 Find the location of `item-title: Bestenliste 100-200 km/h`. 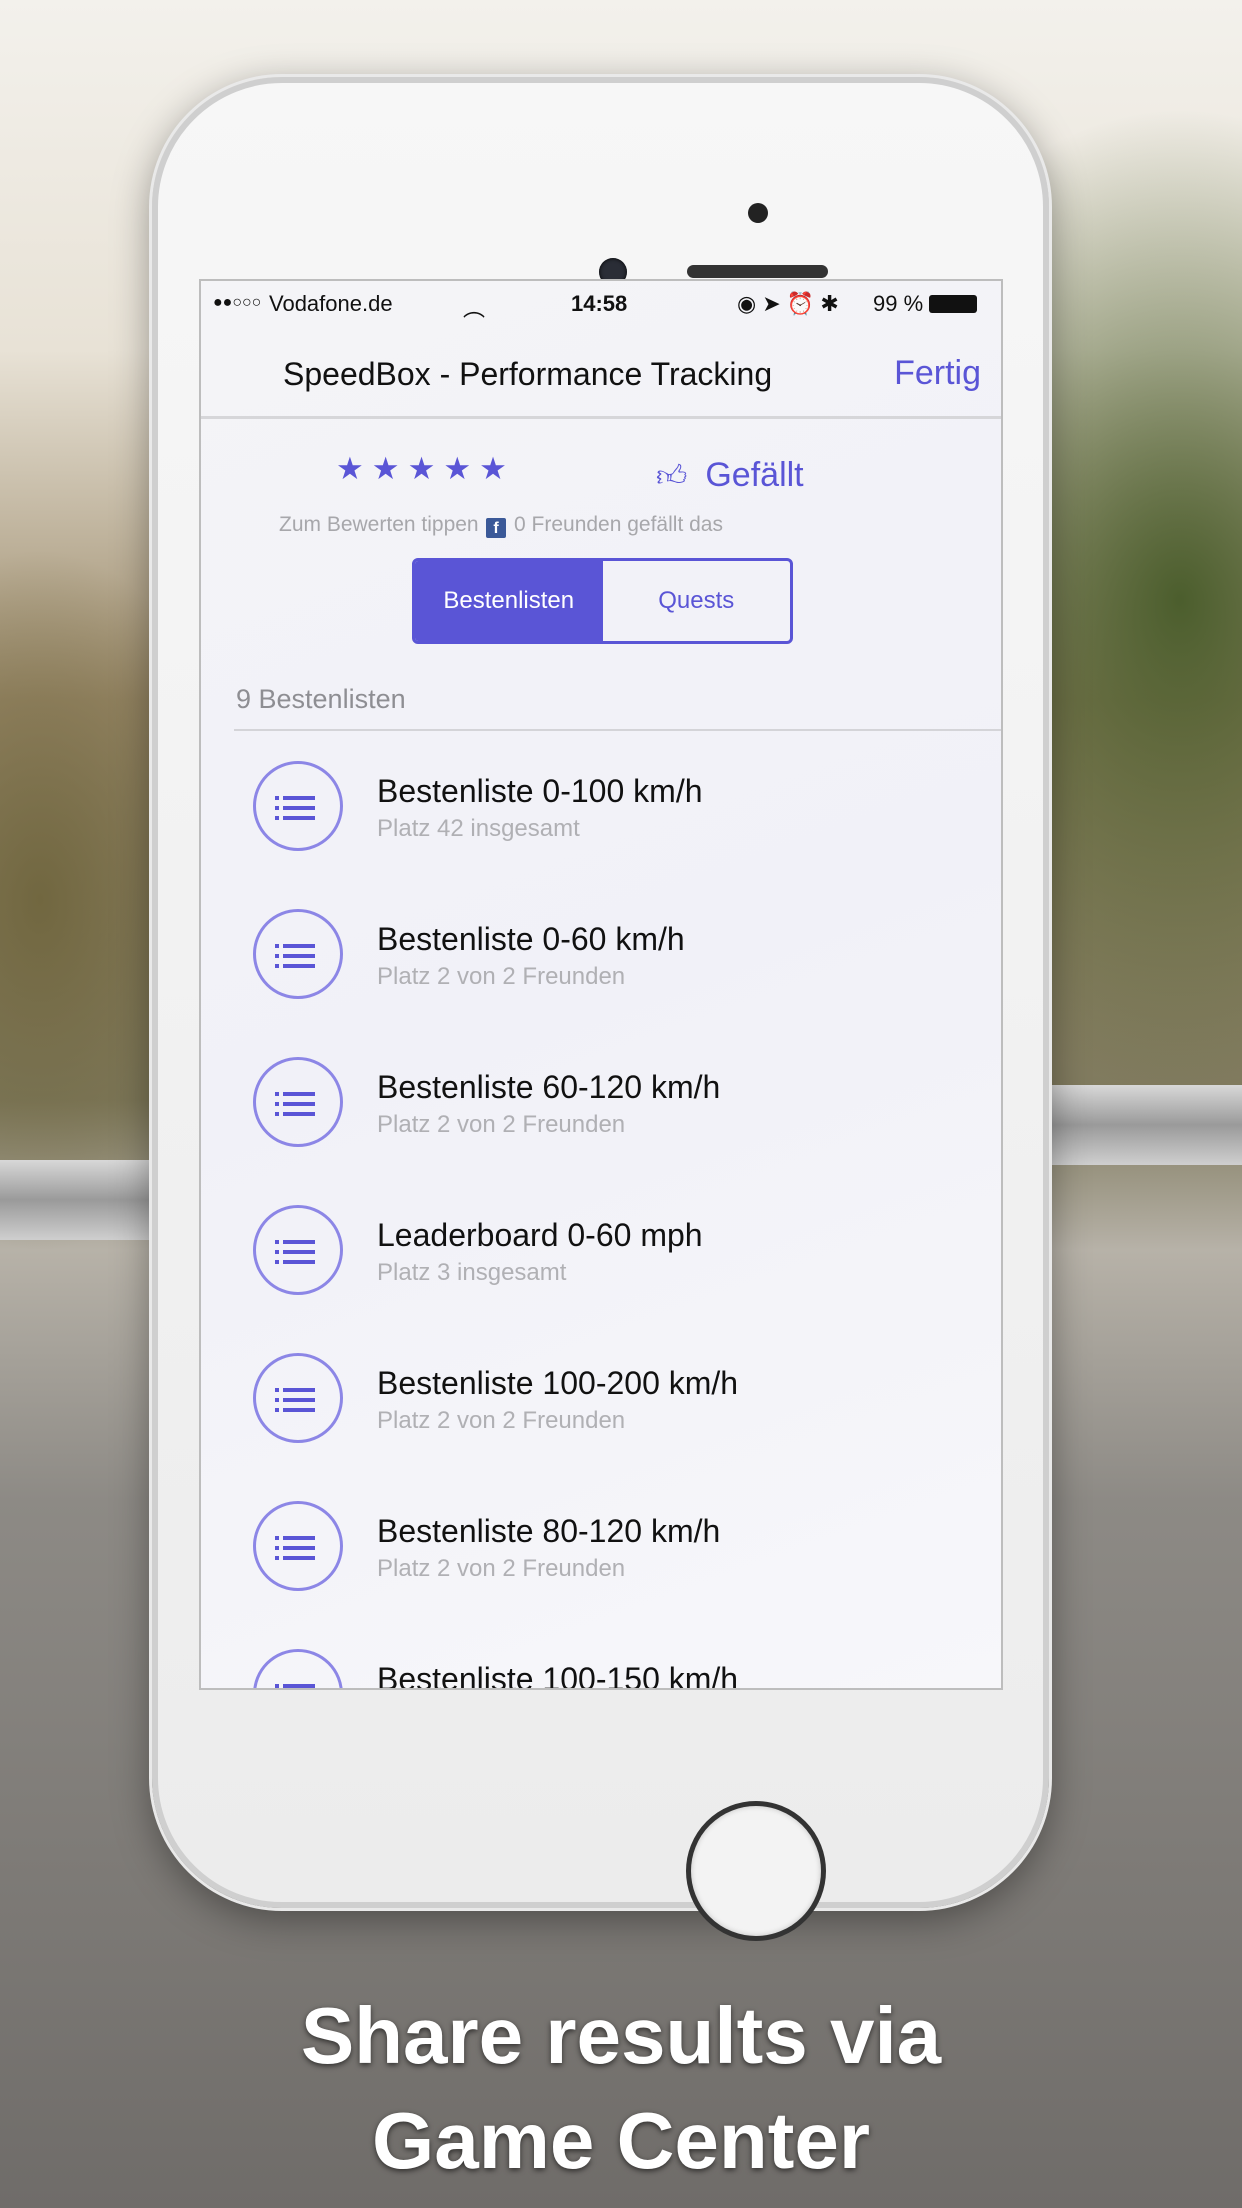

item-title: Bestenliste 100-200 km/h is located at coordinates (558, 1383).